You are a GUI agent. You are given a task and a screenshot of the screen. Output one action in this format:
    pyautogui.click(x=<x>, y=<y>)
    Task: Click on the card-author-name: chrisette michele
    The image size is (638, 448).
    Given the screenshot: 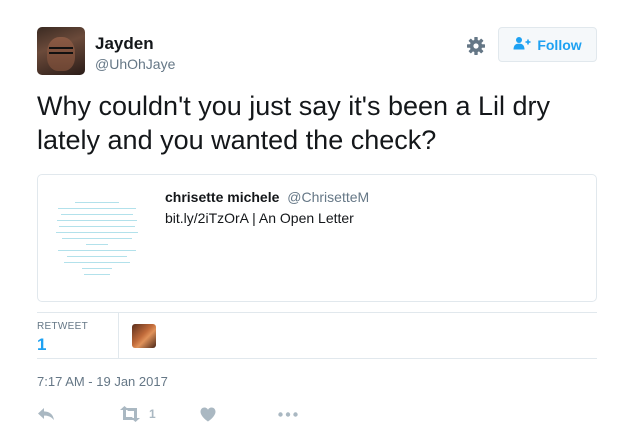 What is the action you would take?
    pyautogui.click(x=222, y=197)
    